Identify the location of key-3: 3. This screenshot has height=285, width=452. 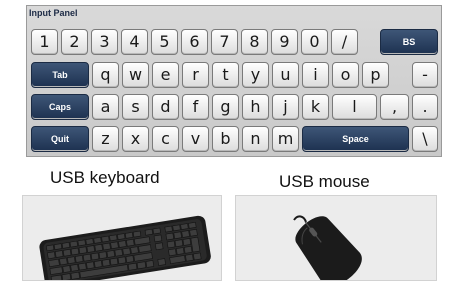
(104, 42).